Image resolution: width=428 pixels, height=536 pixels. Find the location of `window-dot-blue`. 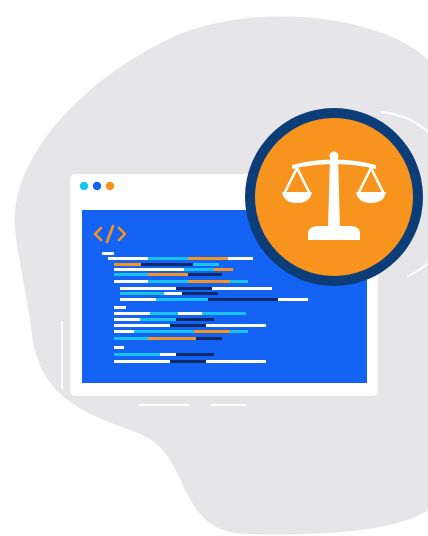

window-dot-blue is located at coordinates (97, 186).